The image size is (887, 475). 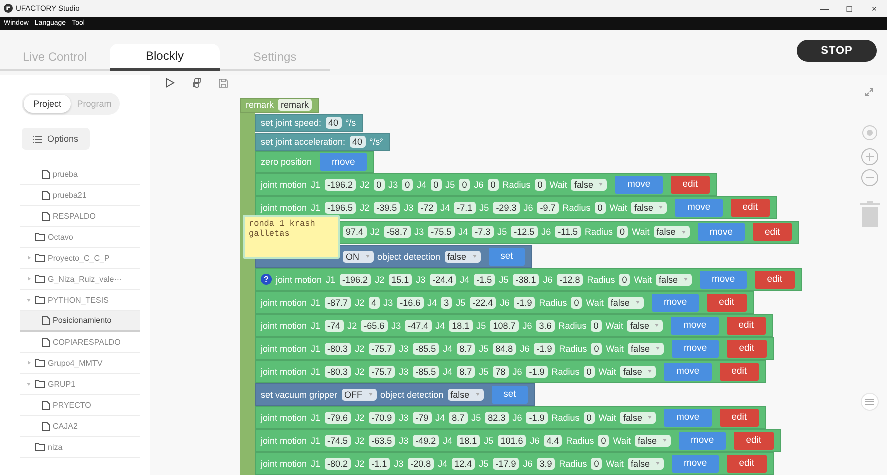 I want to click on value-field: -196.2, so click(x=340, y=184).